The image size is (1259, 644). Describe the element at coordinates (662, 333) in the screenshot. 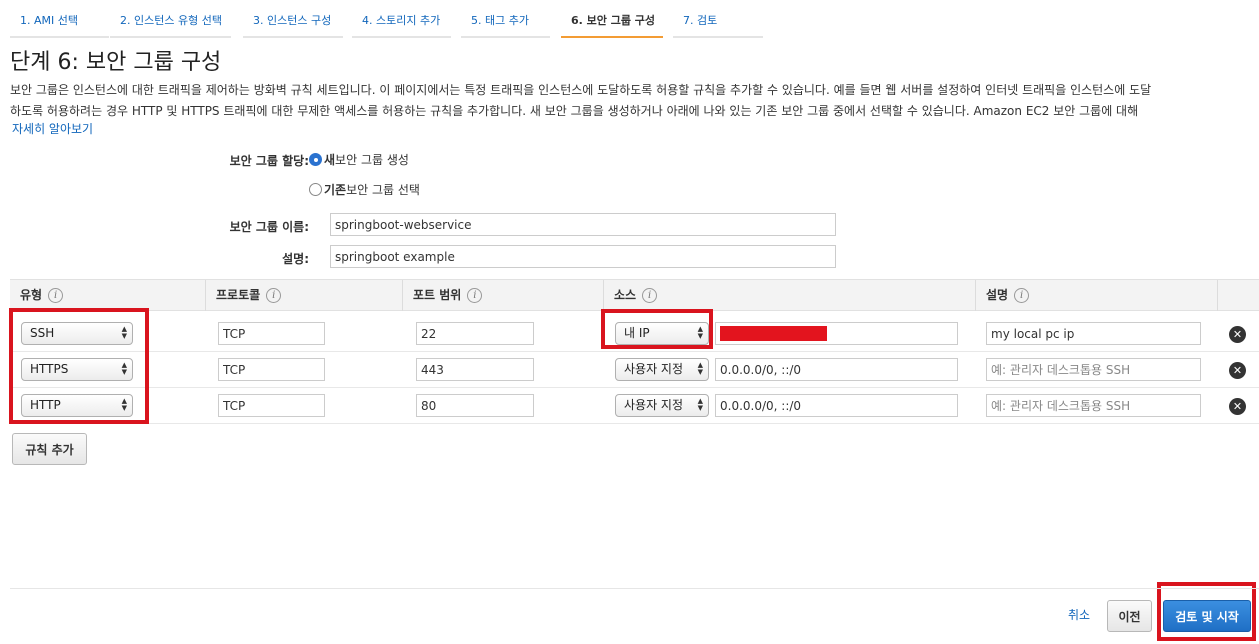

I see `source-select: 내 IP ▲ ▼` at that location.